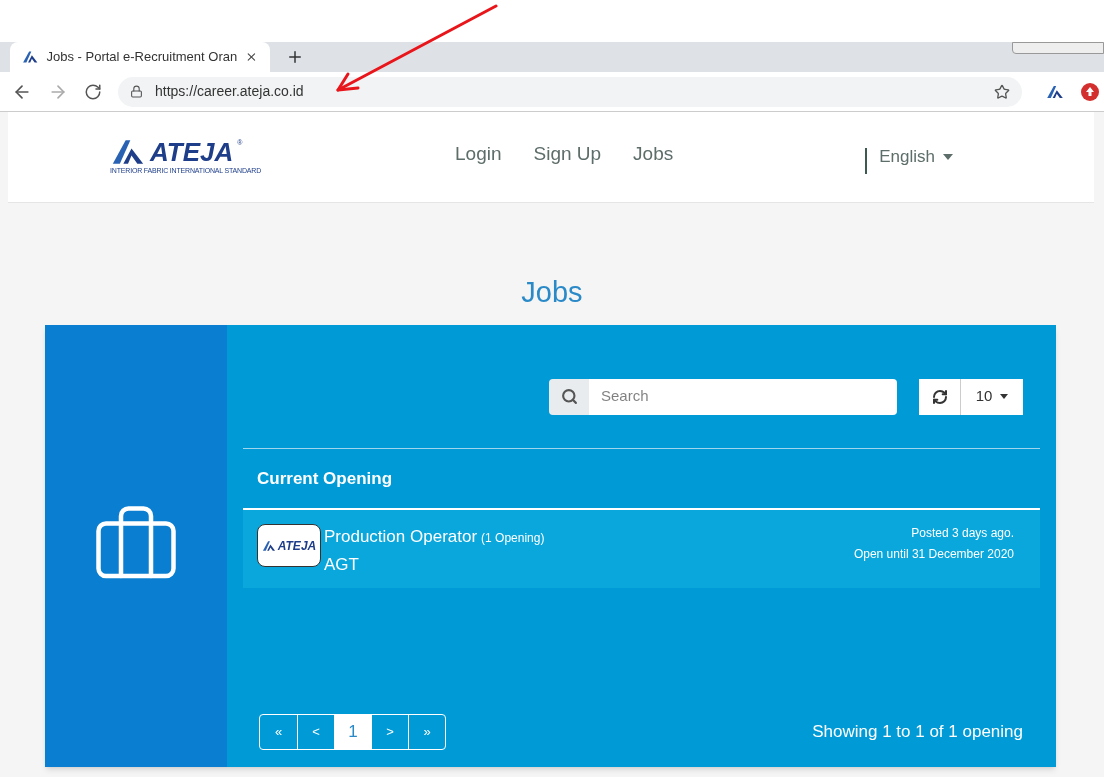  I want to click on job-row: ATEJA Production Operator (1 Opening) AGT Posted 3 days ago. Open until 31 December 2020, so click(641, 549).